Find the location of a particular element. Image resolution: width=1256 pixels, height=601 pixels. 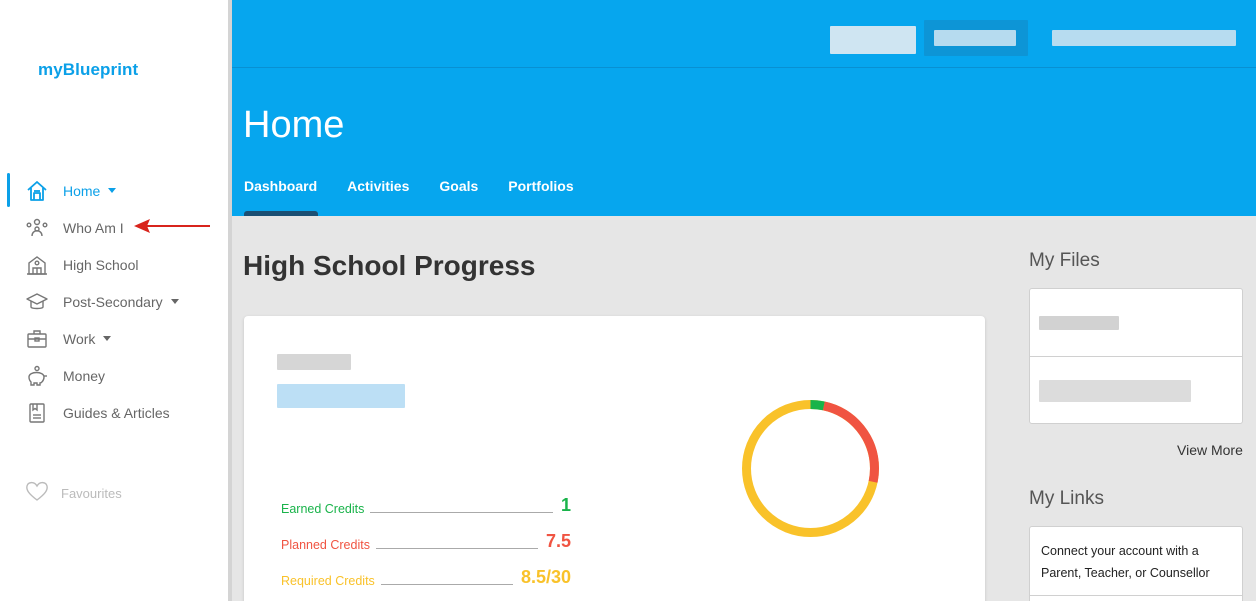

sidebar-item-post-secondary: Post-Secondary is located at coordinates (114, 301).